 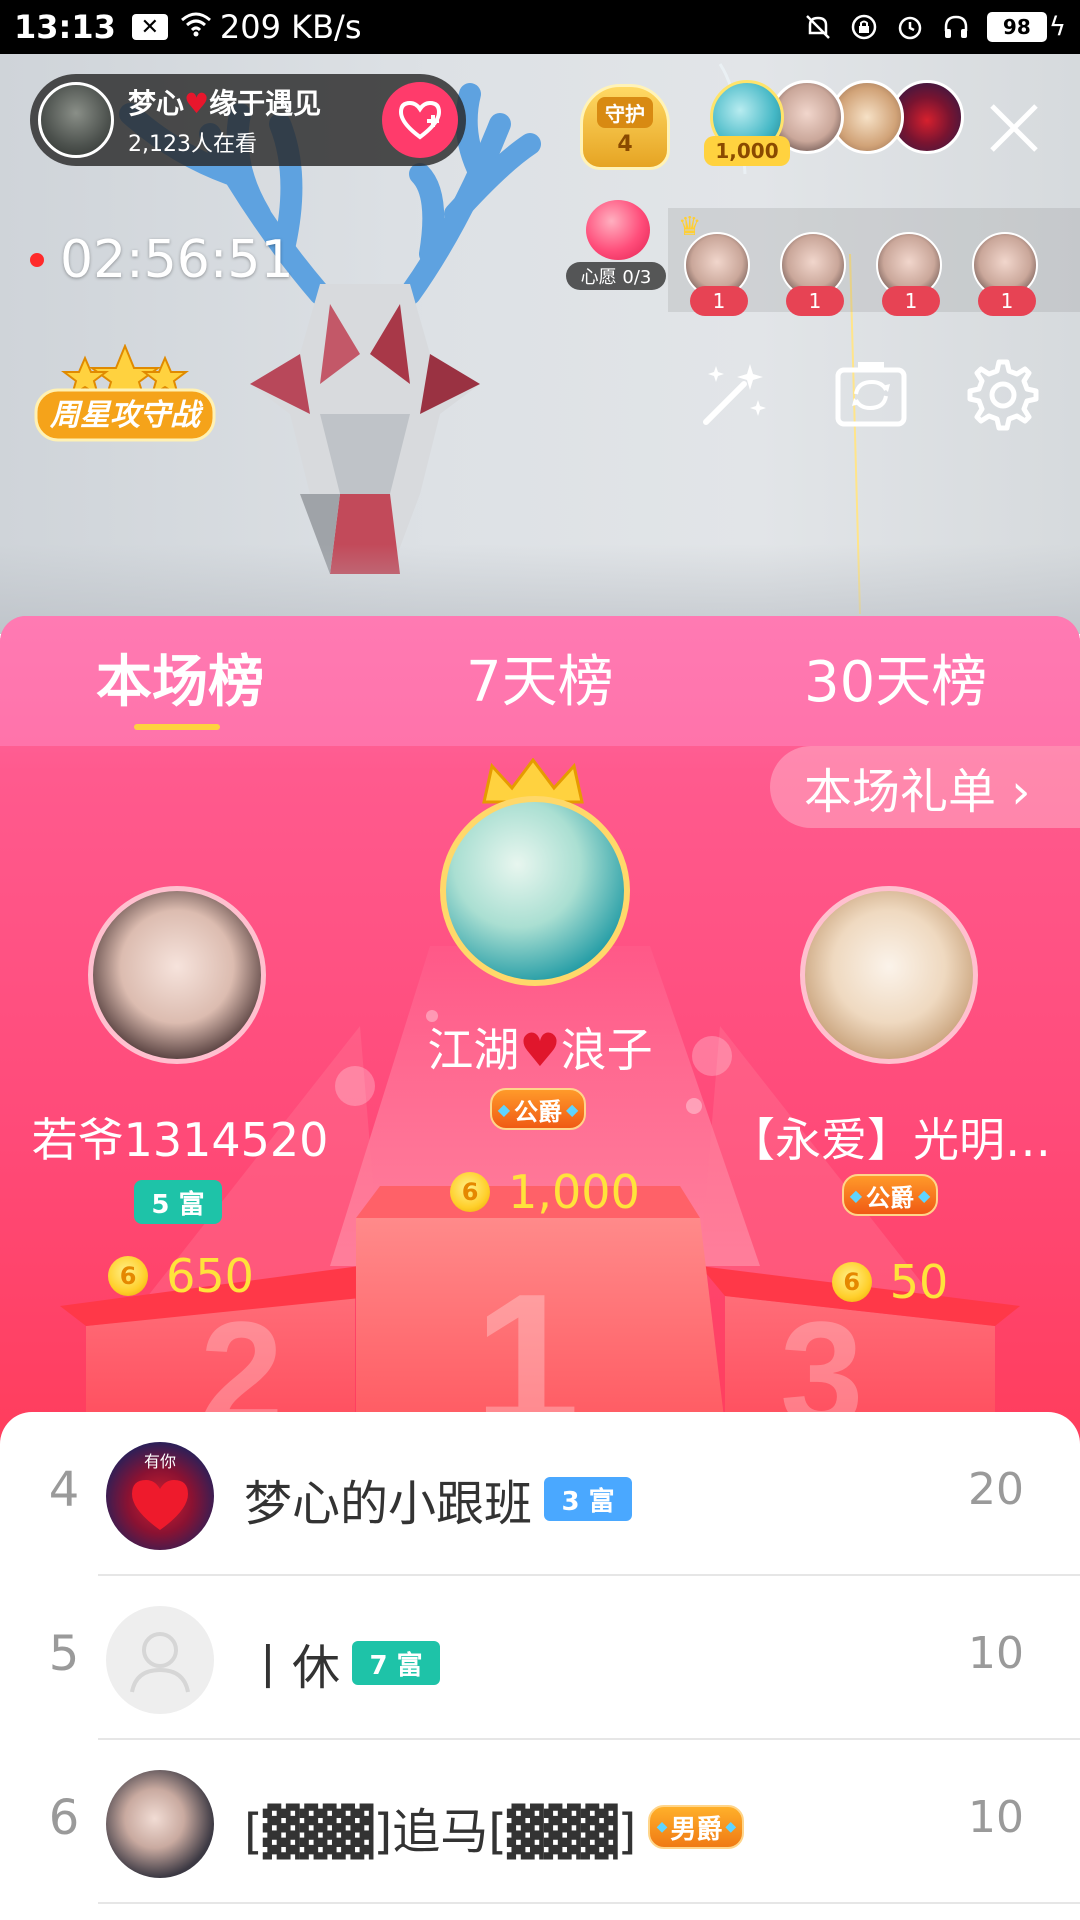 What do you see at coordinates (625, 112) in the screenshot?
I see `guard-label: 守护` at bounding box center [625, 112].